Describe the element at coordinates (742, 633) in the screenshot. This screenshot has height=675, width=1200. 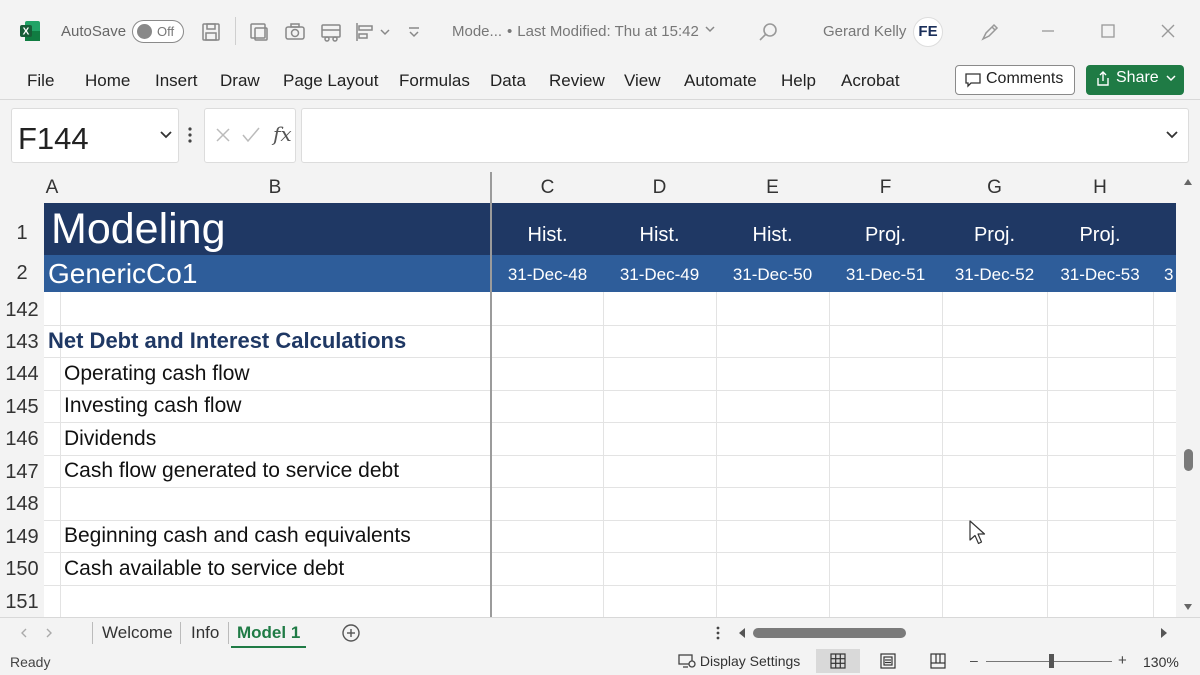
I see `scroll-left-icon` at that location.